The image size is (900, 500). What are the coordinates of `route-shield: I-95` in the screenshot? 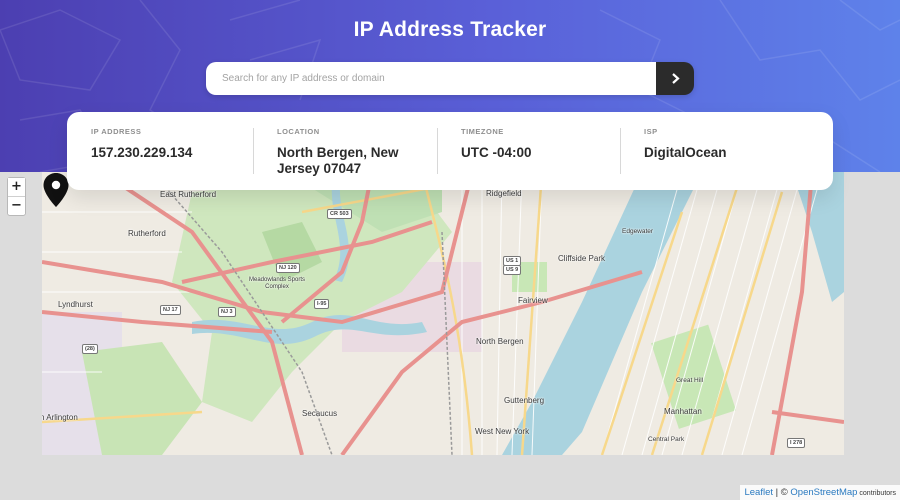 It's located at (322, 304).